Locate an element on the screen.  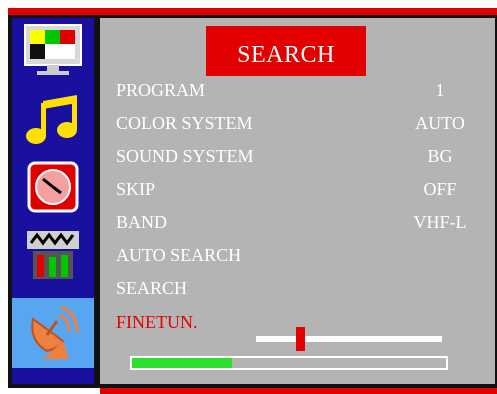
menu-row-value: AUTO is located at coordinates (440, 123).